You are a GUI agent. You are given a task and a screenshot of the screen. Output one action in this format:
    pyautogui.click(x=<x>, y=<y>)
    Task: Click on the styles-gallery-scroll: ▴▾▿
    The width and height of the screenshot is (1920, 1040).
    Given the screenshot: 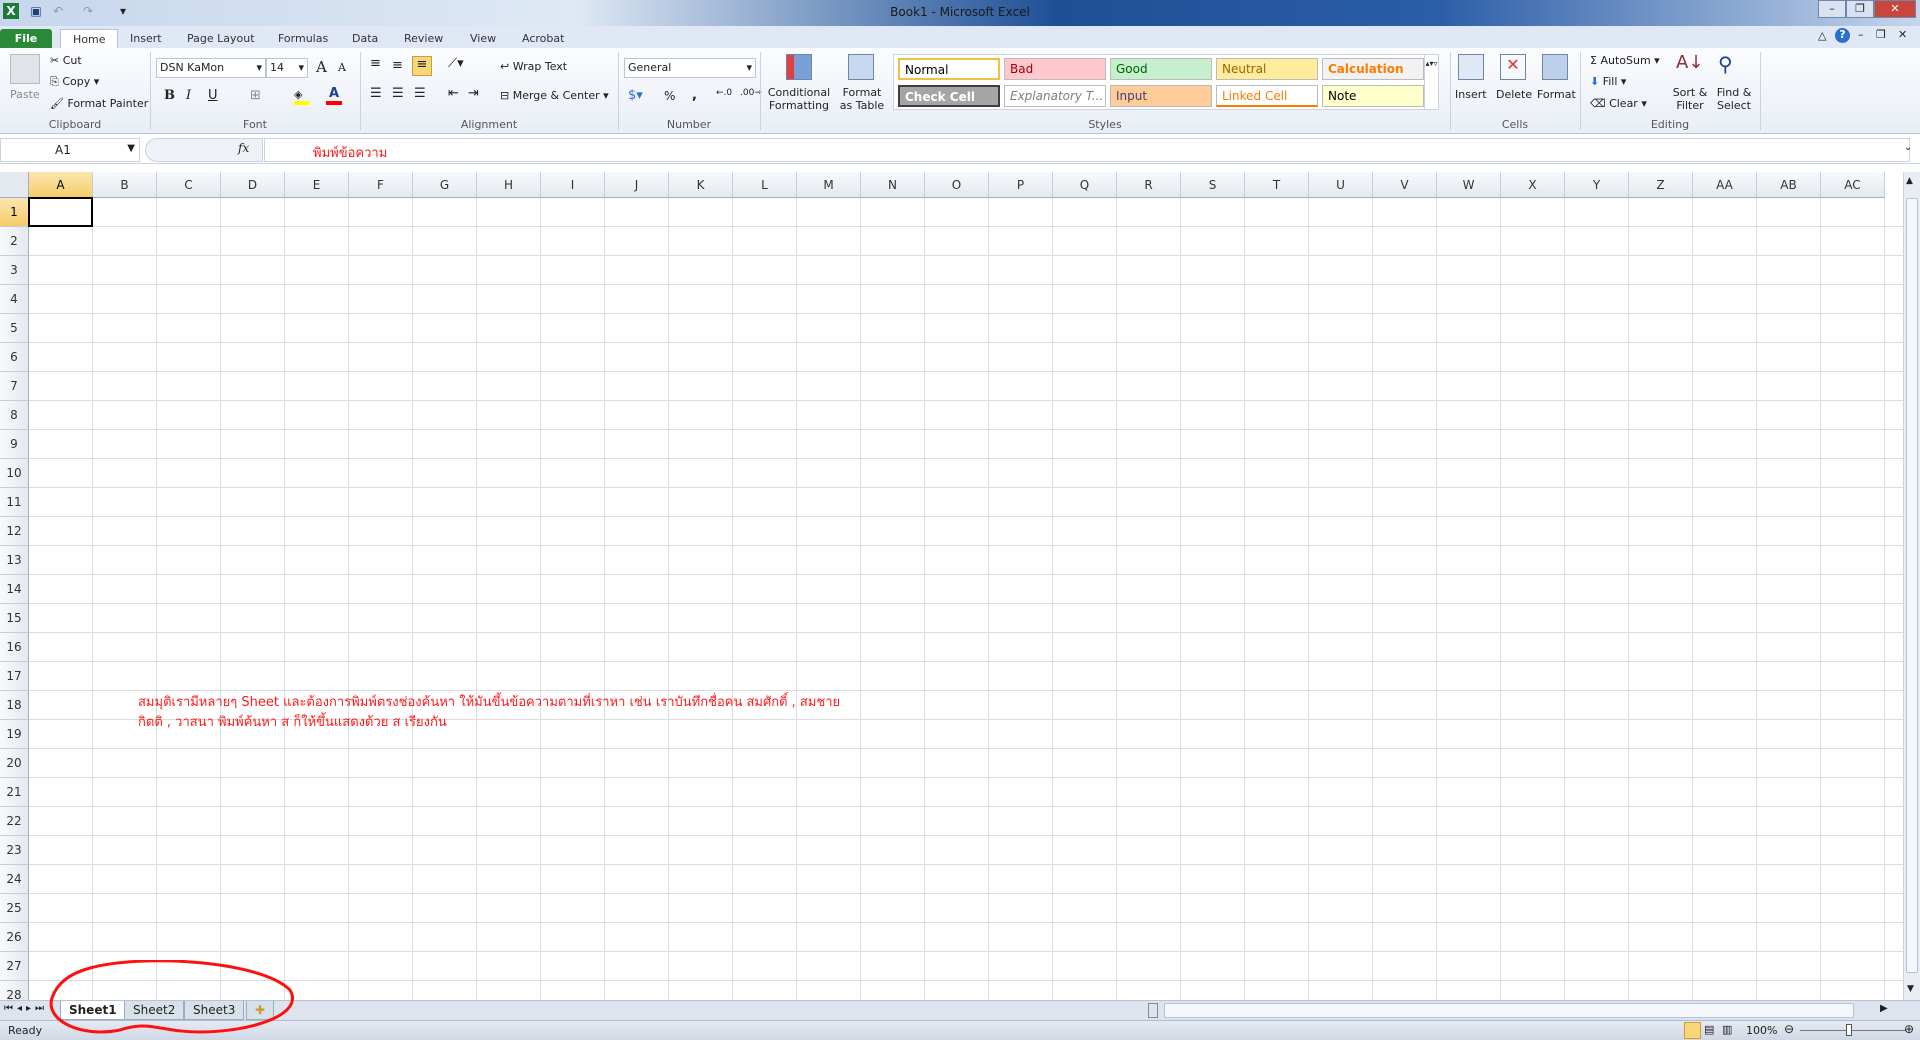 What is the action you would take?
    pyautogui.click(x=1431, y=82)
    